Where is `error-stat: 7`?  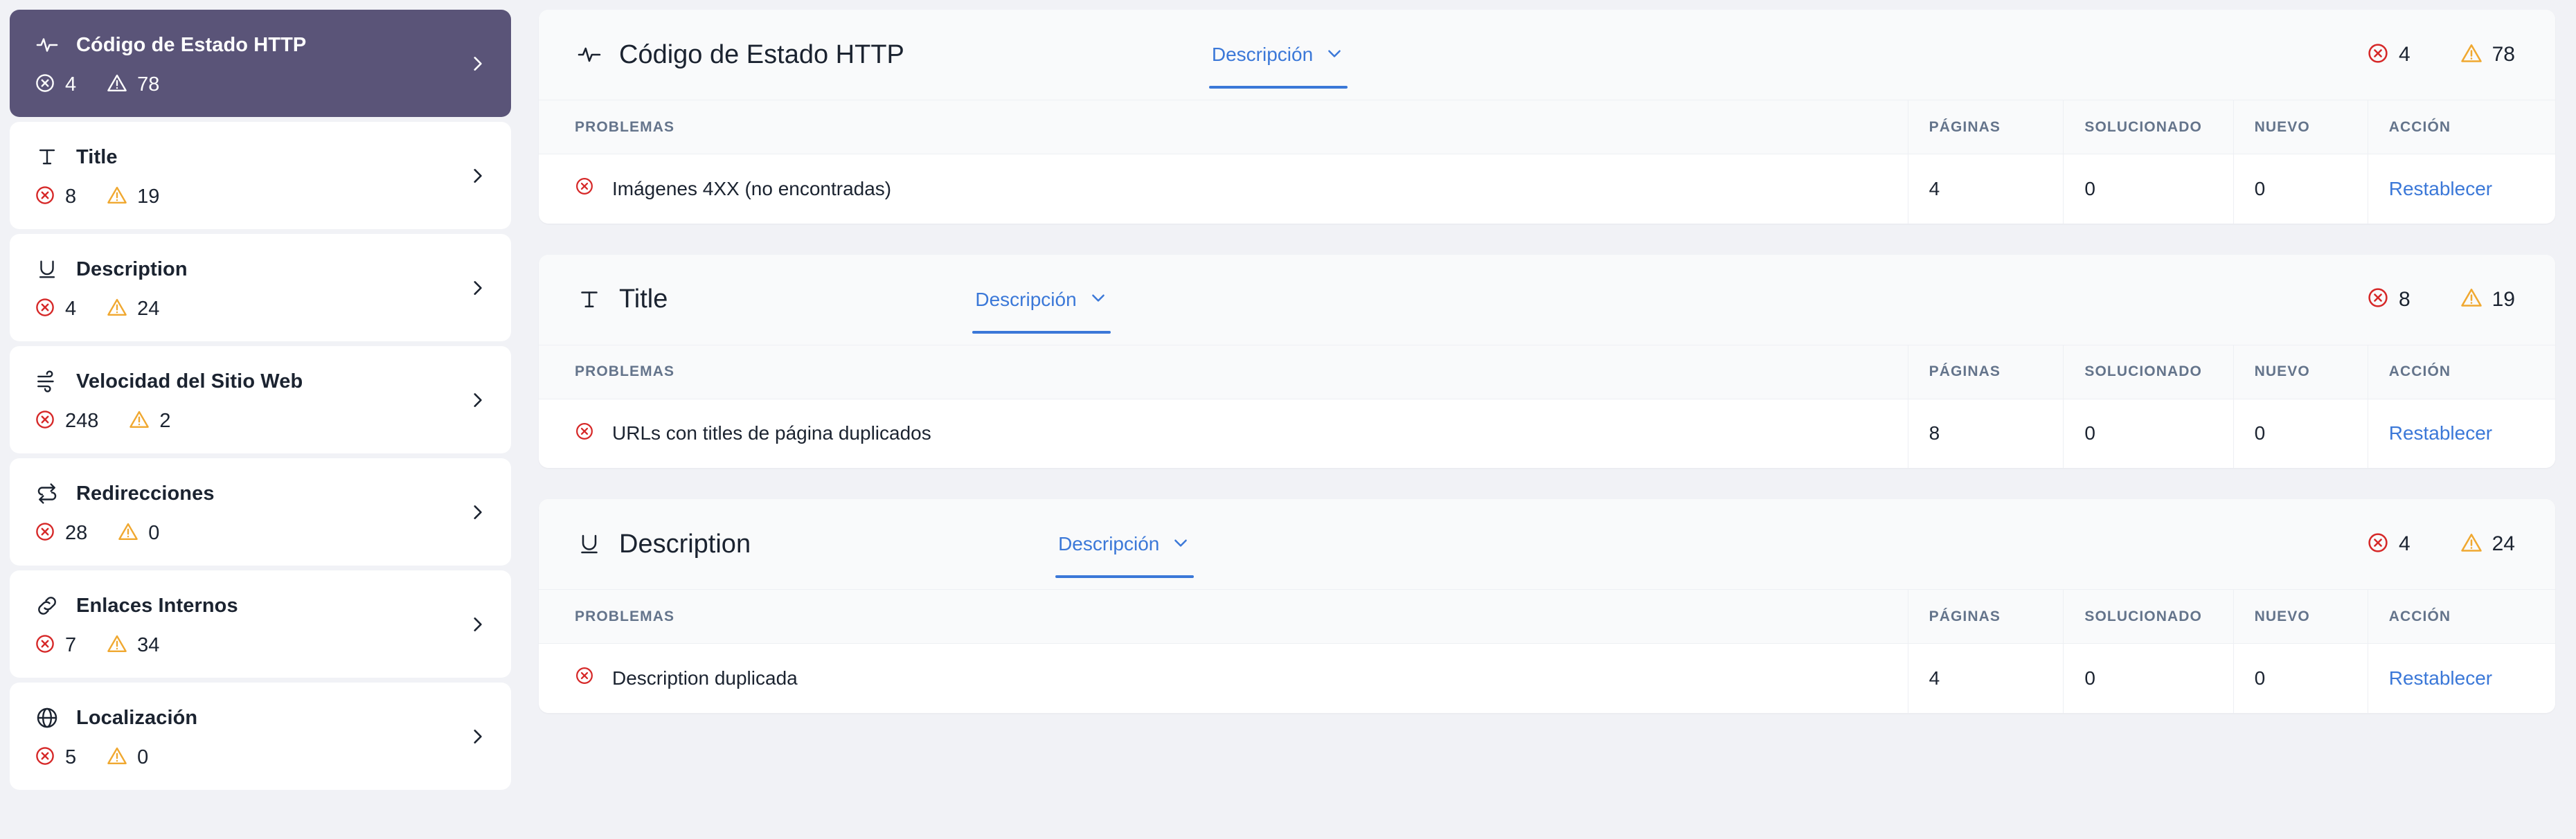 error-stat: 7 is located at coordinates (55, 645).